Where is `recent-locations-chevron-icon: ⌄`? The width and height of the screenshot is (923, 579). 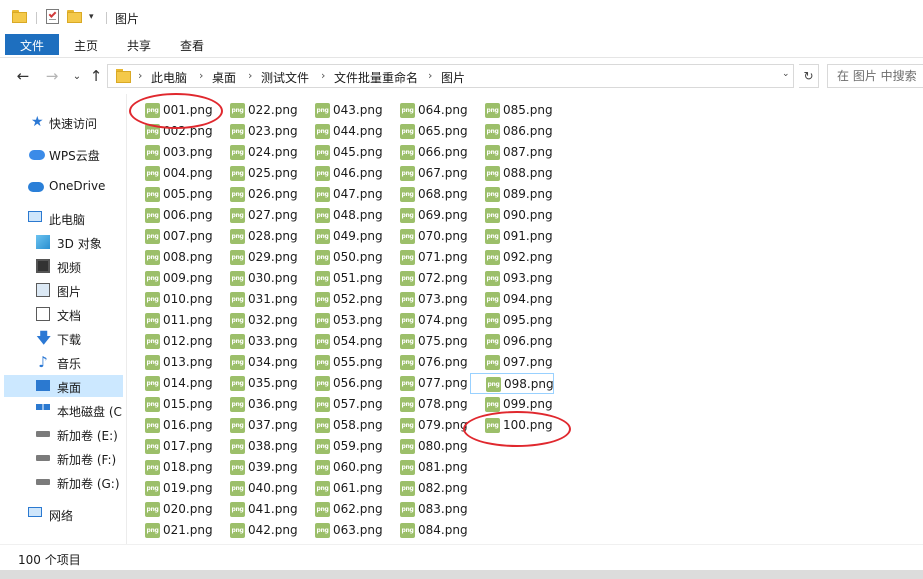
recent-locations-chevron-icon: ⌄ is located at coordinates (77, 77).